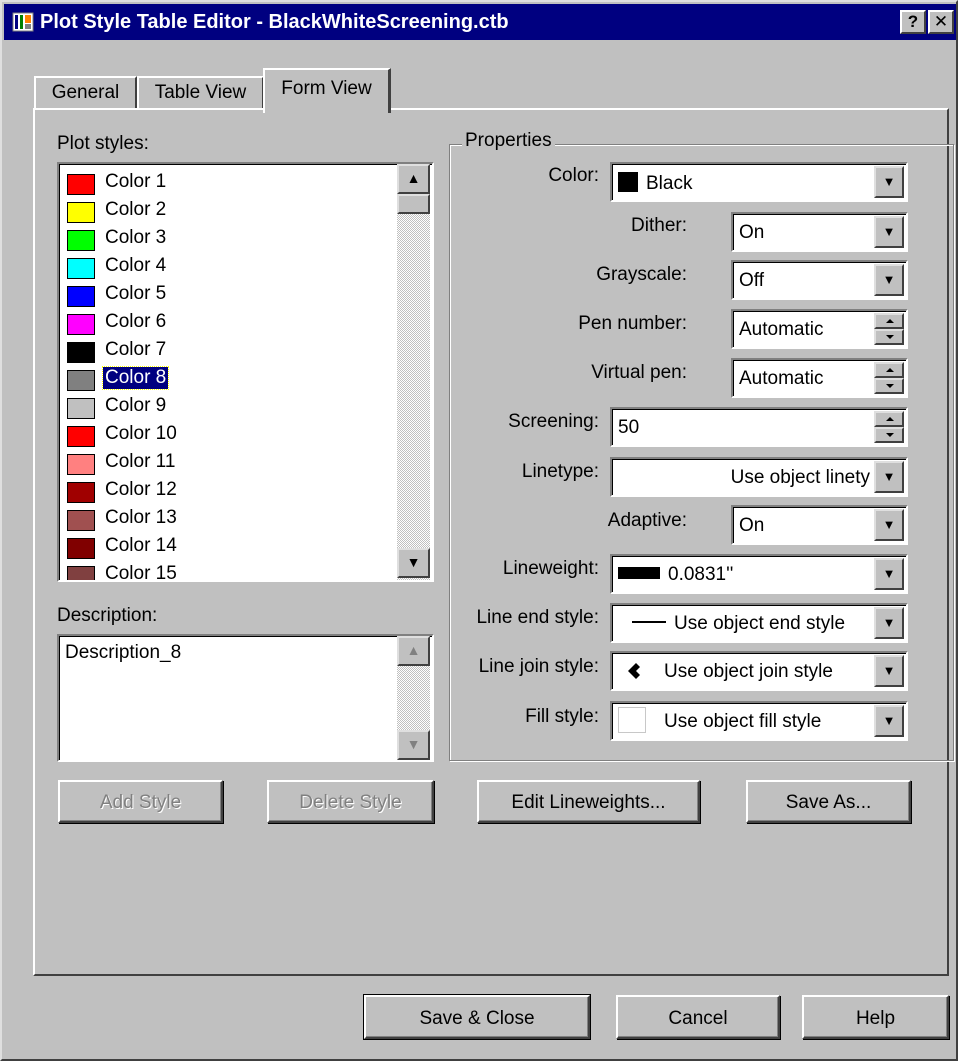 This screenshot has width=958, height=1061. I want to click on line-join-style-value: Use object join style, so click(725, 672).